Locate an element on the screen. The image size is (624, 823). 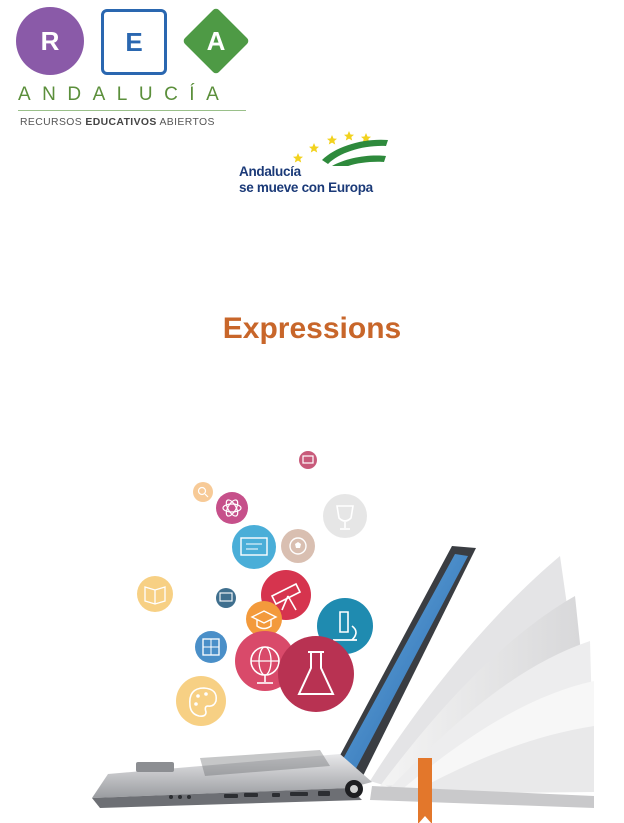
andalucia-europa-logo: Andalucía se mueve con Europa is located at coordinates (316, 166).